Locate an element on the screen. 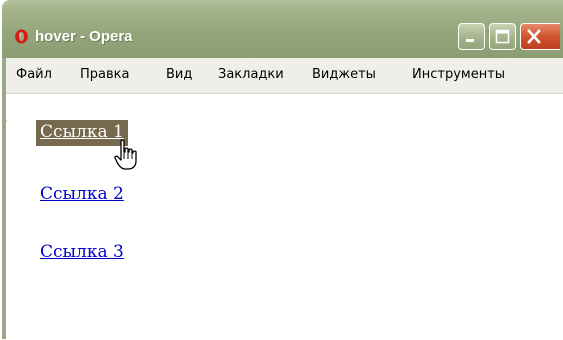 This screenshot has height=340, width=563. side-resize-marker is located at coordinates (4, 121).